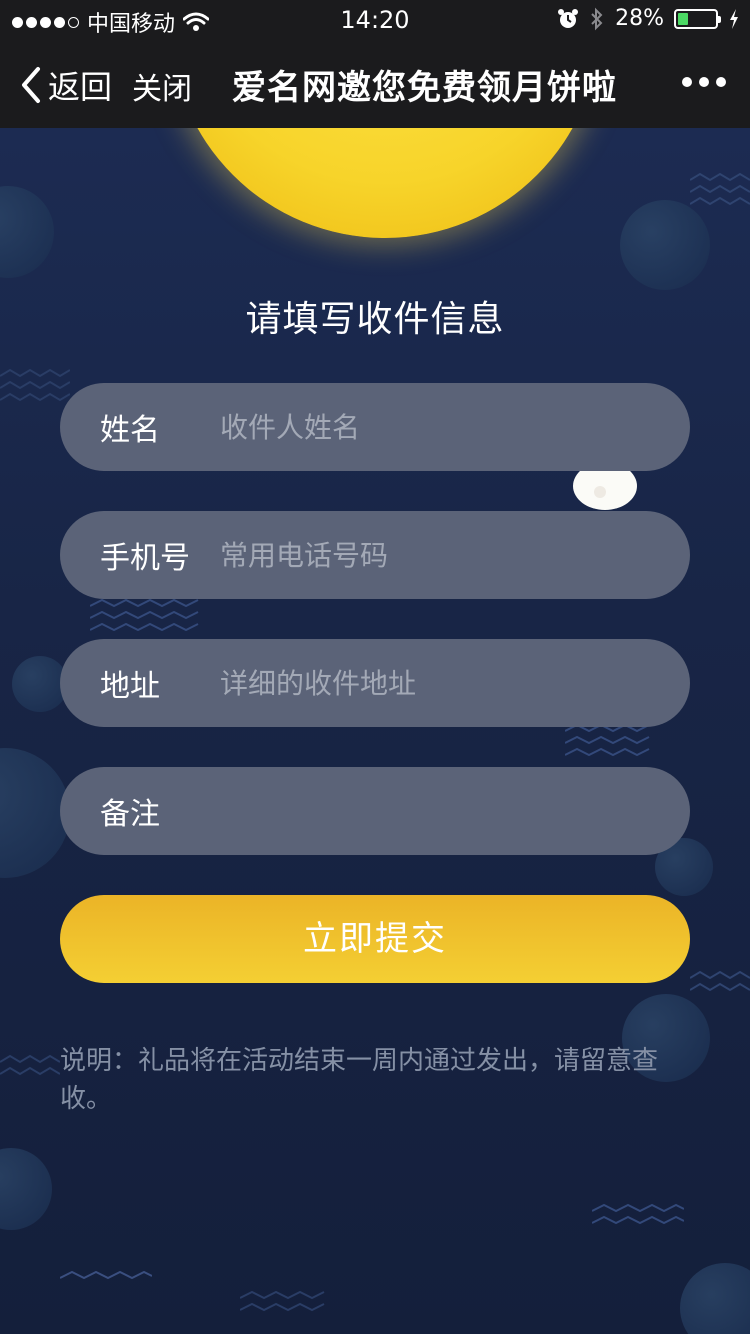  What do you see at coordinates (145, 558) in the screenshot?
I see `phone-label: 手机号` at bounding box center [145, 558].